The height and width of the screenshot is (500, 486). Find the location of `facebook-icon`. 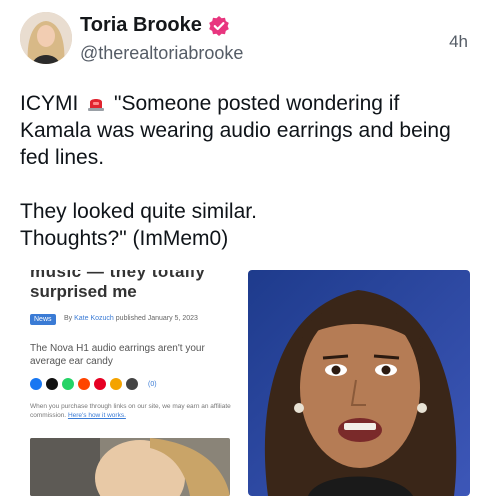

facebook-icon is located at coordinates (36, 384).